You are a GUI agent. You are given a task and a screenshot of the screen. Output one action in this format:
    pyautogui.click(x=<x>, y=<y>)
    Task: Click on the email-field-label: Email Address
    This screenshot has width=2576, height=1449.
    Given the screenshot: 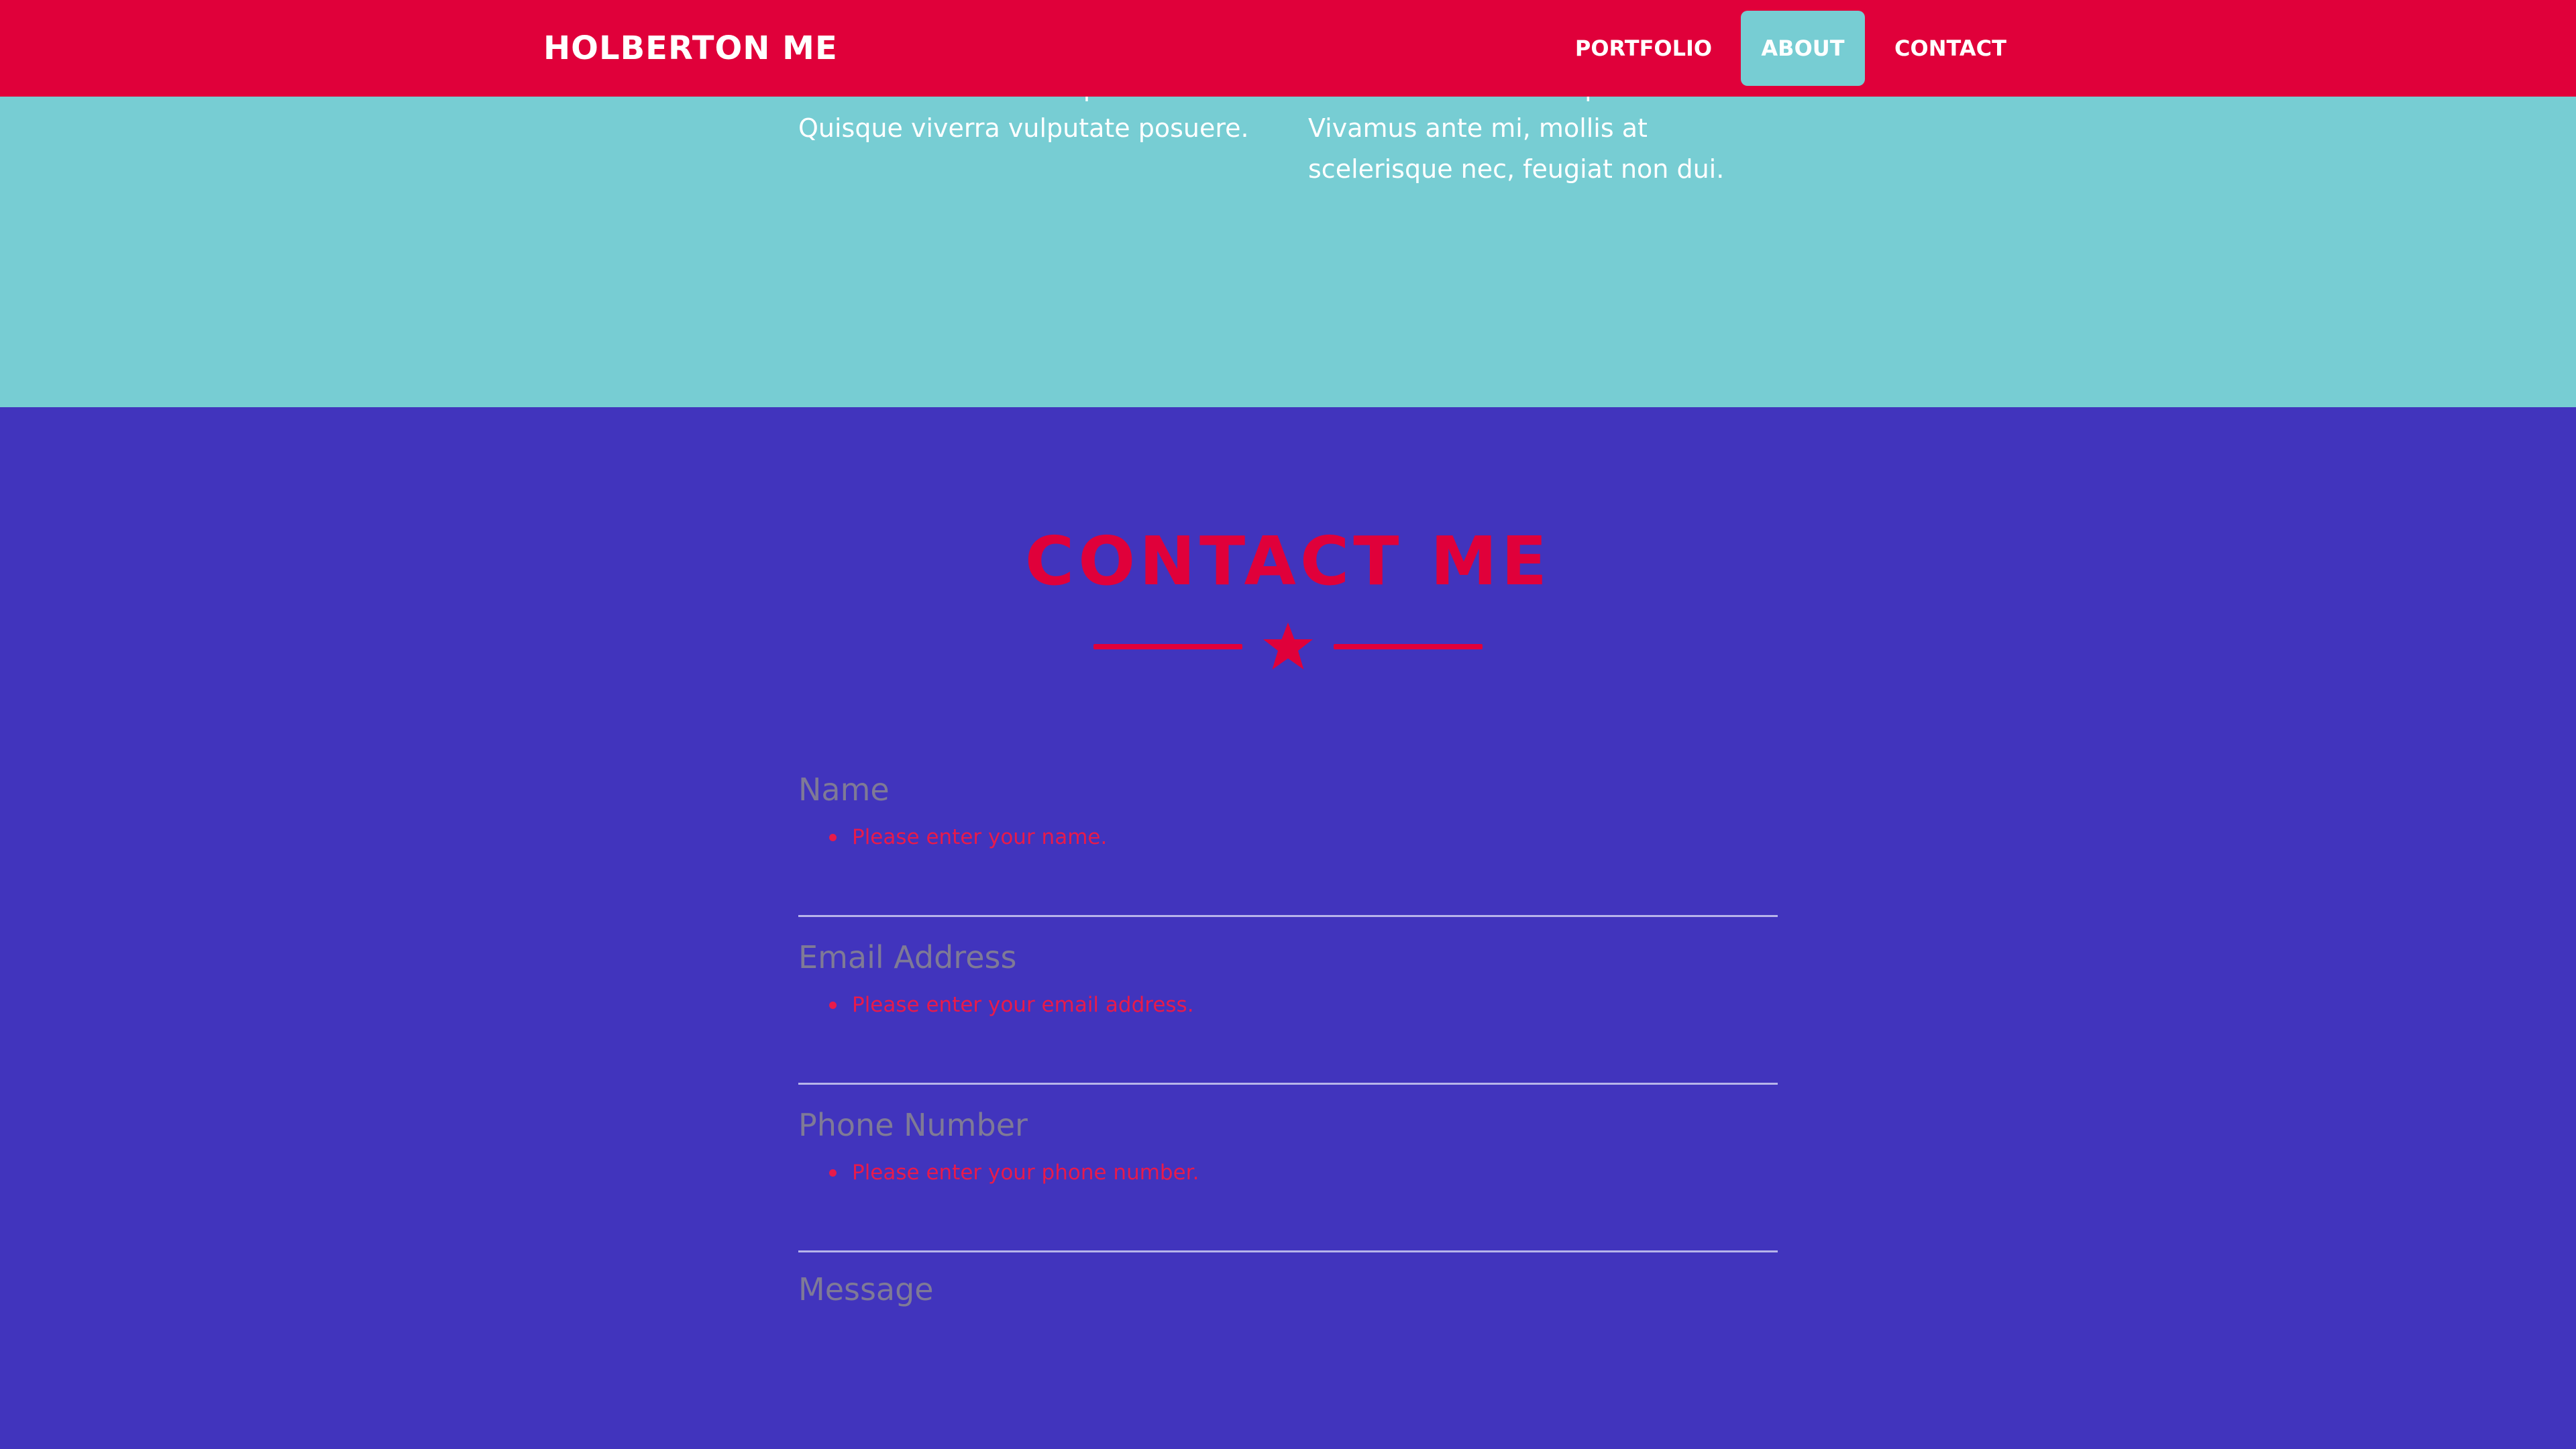 What is the action you would take?
    pyautogui.click(x=907, y=957)
    